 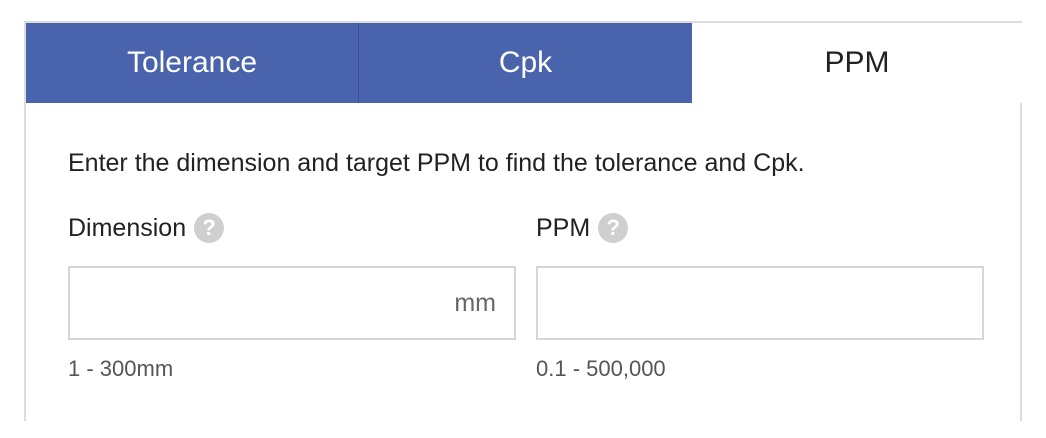 What do you see at coordinates (192, 63) in the screenshot?
I see `tab-tolerance: Tolerance` at bounding box center [192, 63].